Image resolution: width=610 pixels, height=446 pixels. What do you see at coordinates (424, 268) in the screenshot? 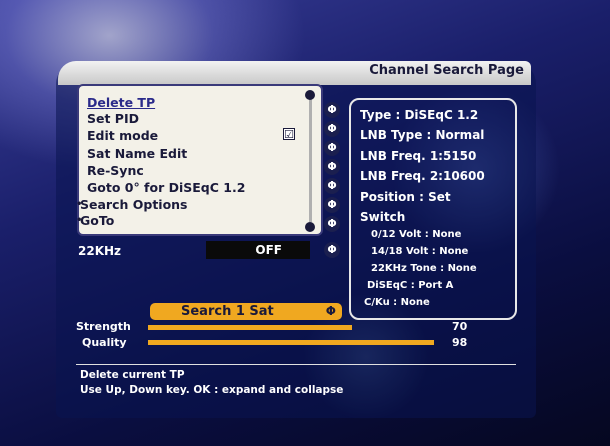
I see `switch-22khz-tone: 22KHz Tone : None` at bounding box center [424, 268].